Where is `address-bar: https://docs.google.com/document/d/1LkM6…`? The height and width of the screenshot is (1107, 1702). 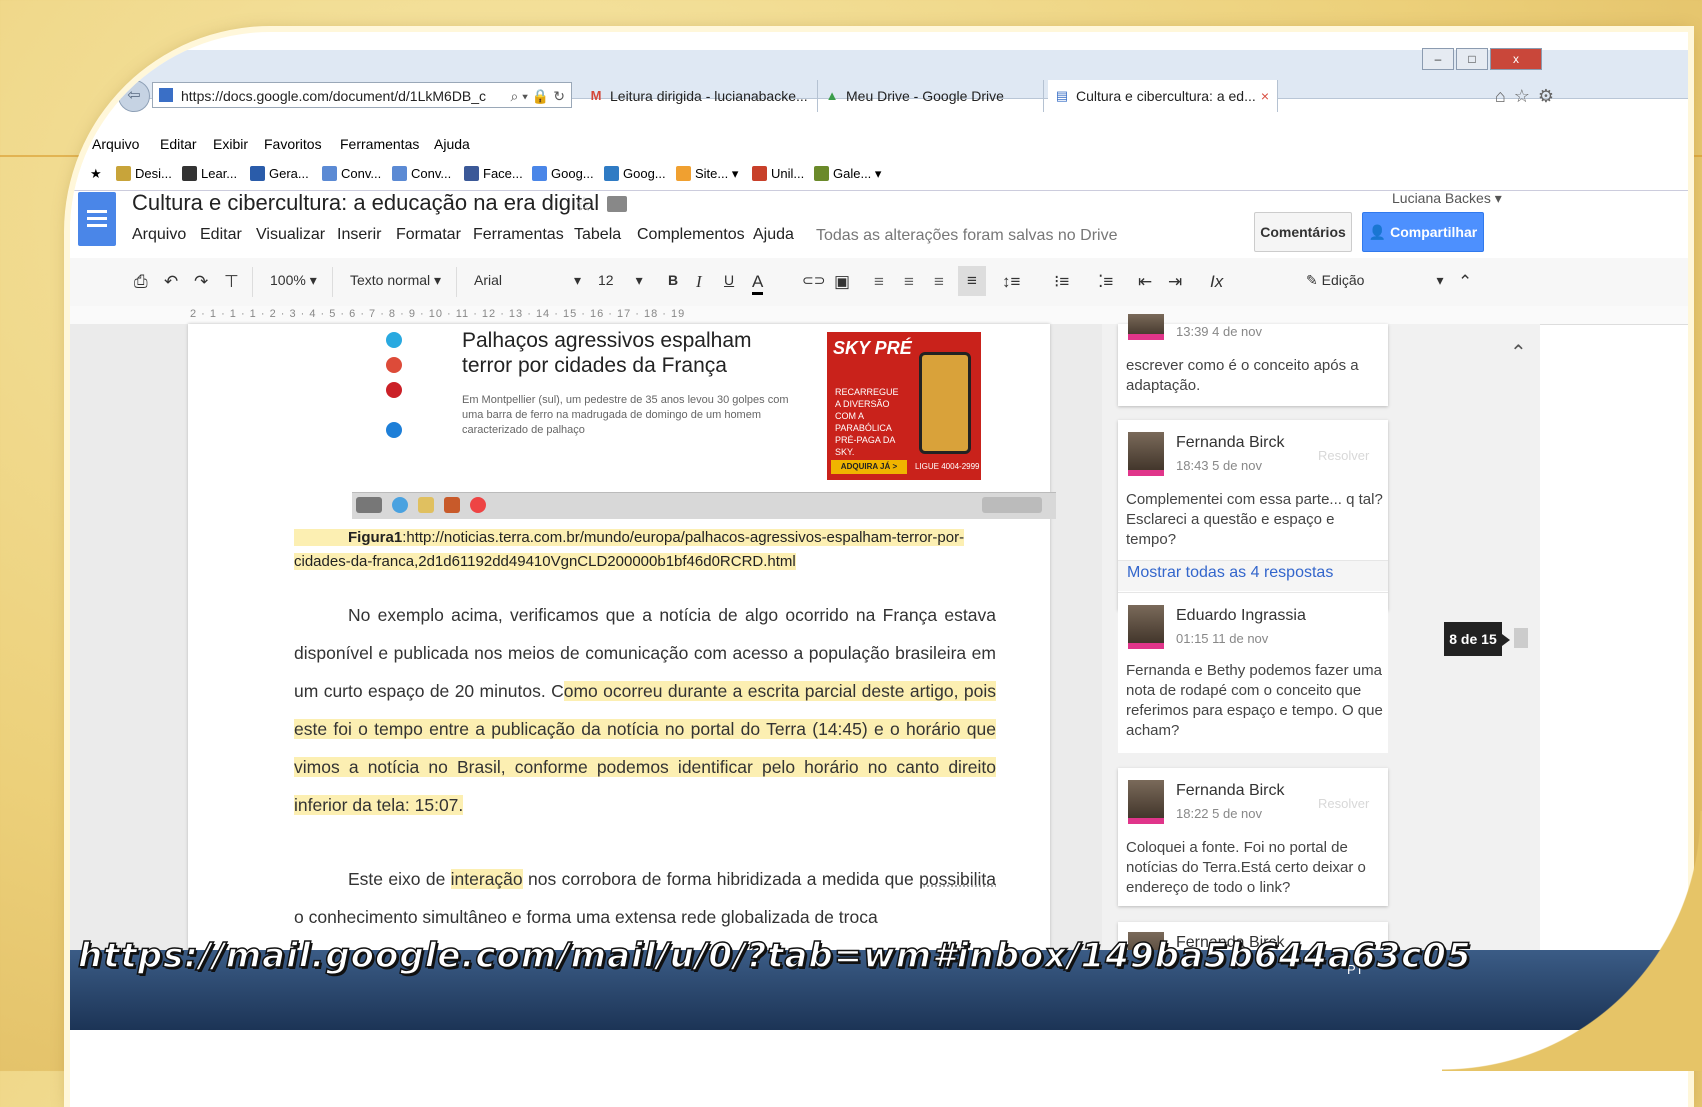
address-bar: https://docs.google.com/document/d/1LkM6… is located at coordinates (362, 95).